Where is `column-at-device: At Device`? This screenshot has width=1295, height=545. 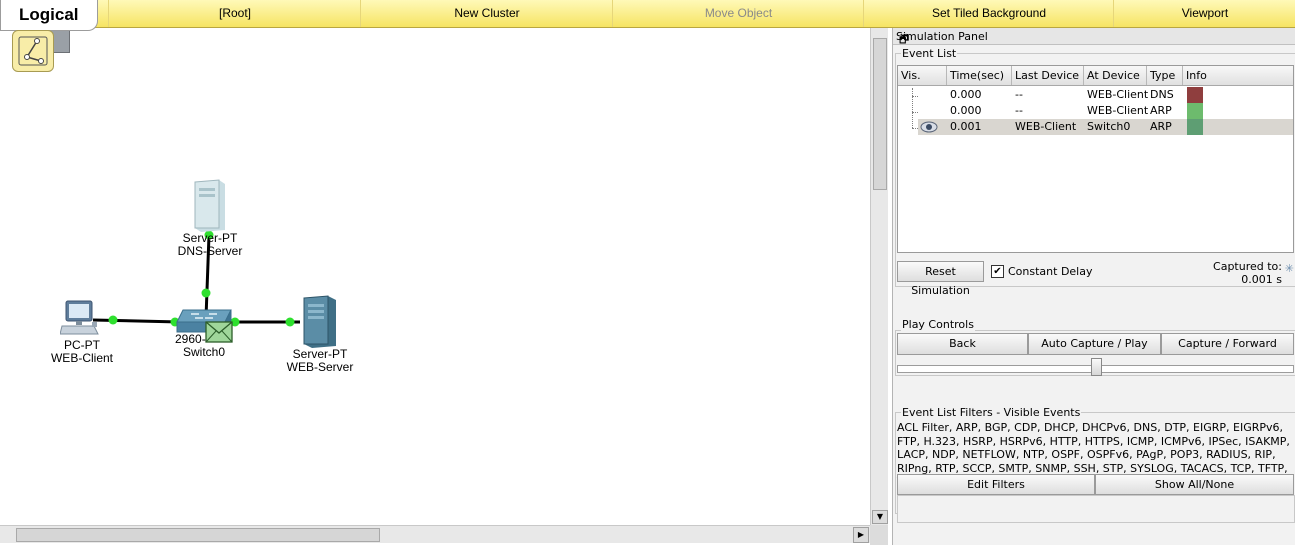 column-at-device: At Device is located at coordinates (1115, 75).